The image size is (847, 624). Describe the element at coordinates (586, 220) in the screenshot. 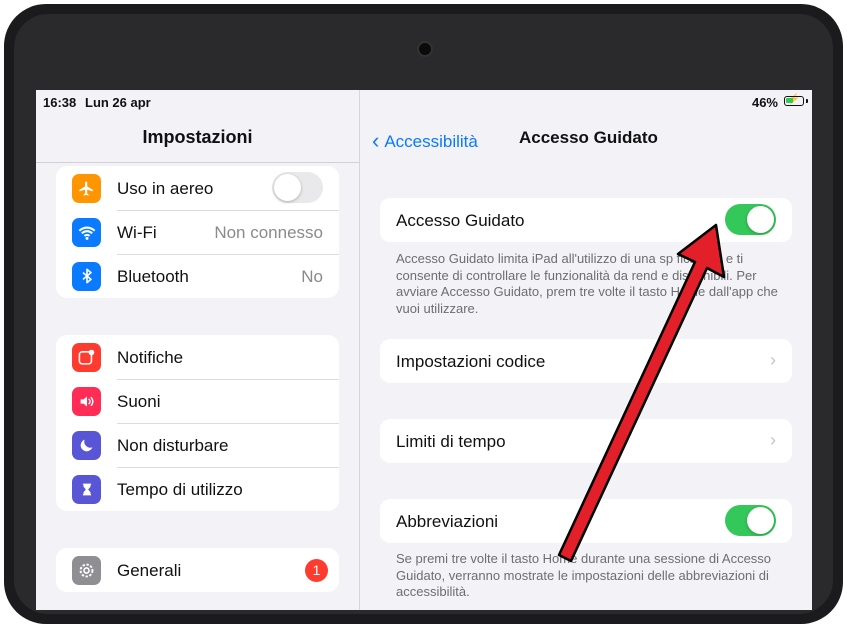

I see `guided-access-row: Accesso Guidato` at that location.